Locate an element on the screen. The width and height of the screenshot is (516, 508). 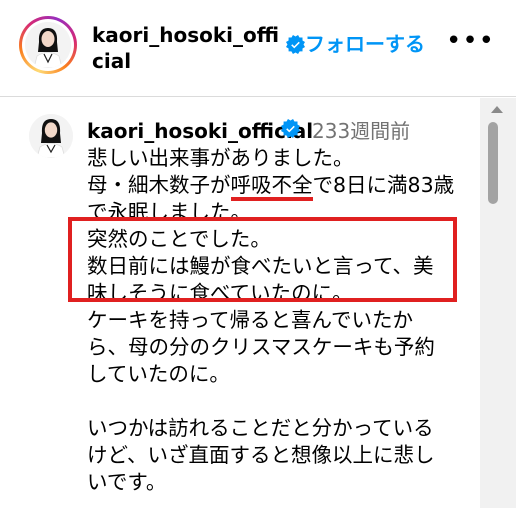
scrollbar is located at coordinates (498, 303).